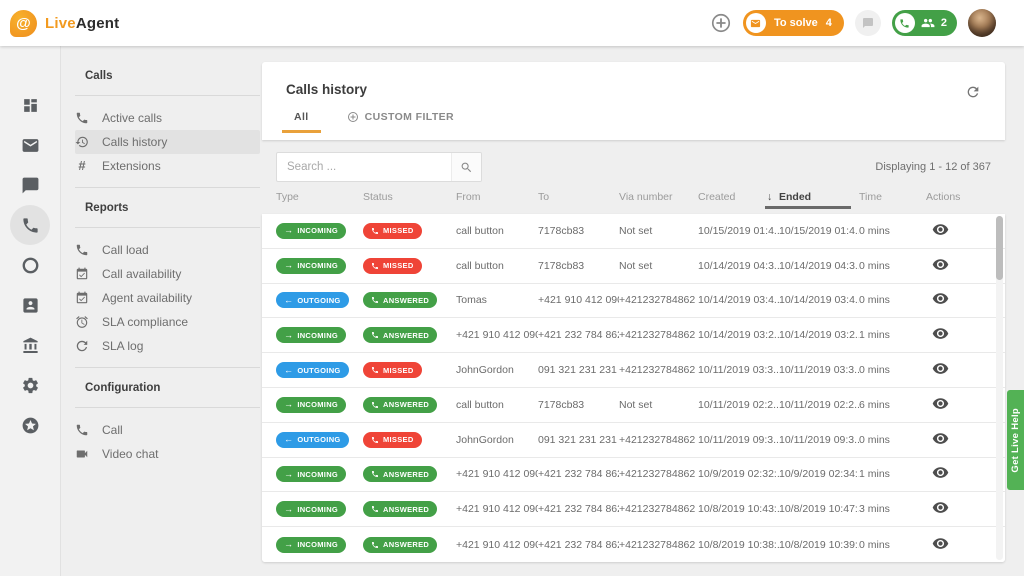 The image size is (1024, 576). I want to click on cell-to: 091 321 231 231, so click(577, 439).